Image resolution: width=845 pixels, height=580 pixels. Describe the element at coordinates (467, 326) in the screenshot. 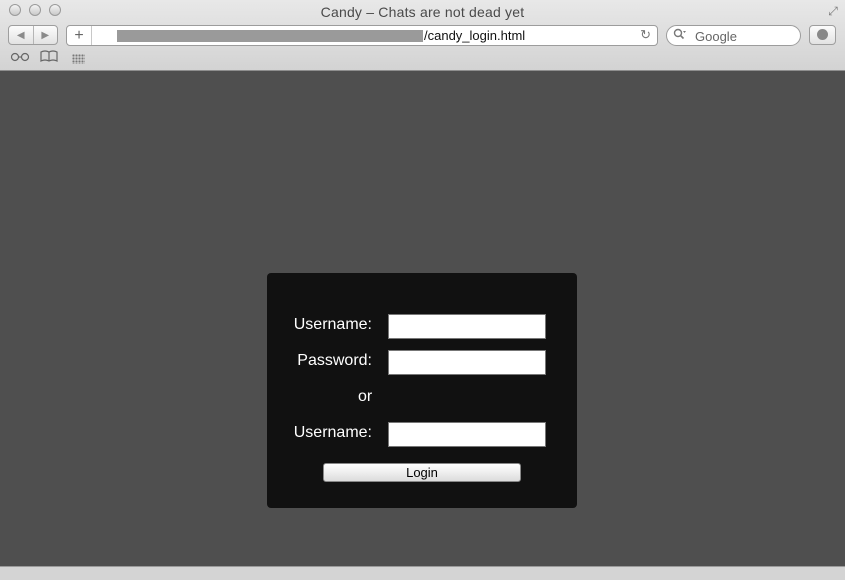

I see `username-input` at that location.